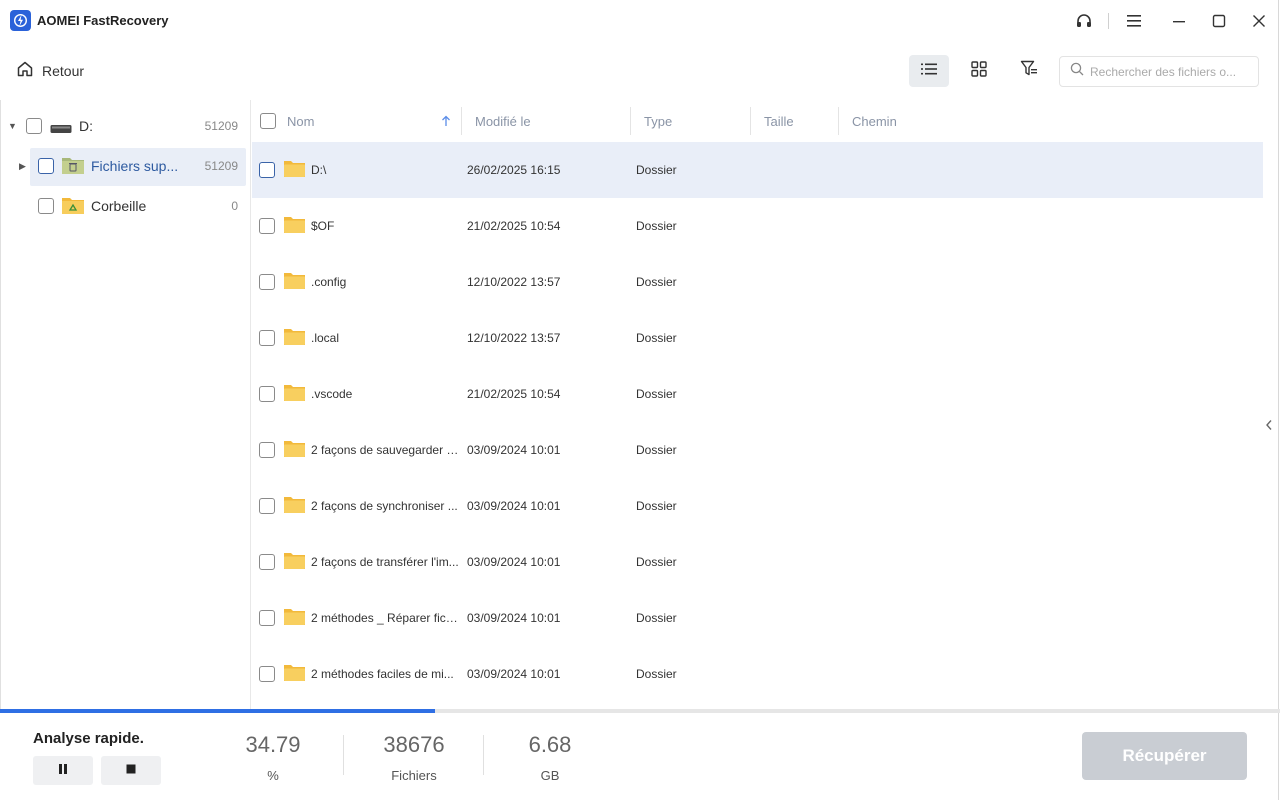  What do you see at coordinates (550, 744) in the screenshot?
I see `size-value: 6.68` at bounding box center [550, 744].